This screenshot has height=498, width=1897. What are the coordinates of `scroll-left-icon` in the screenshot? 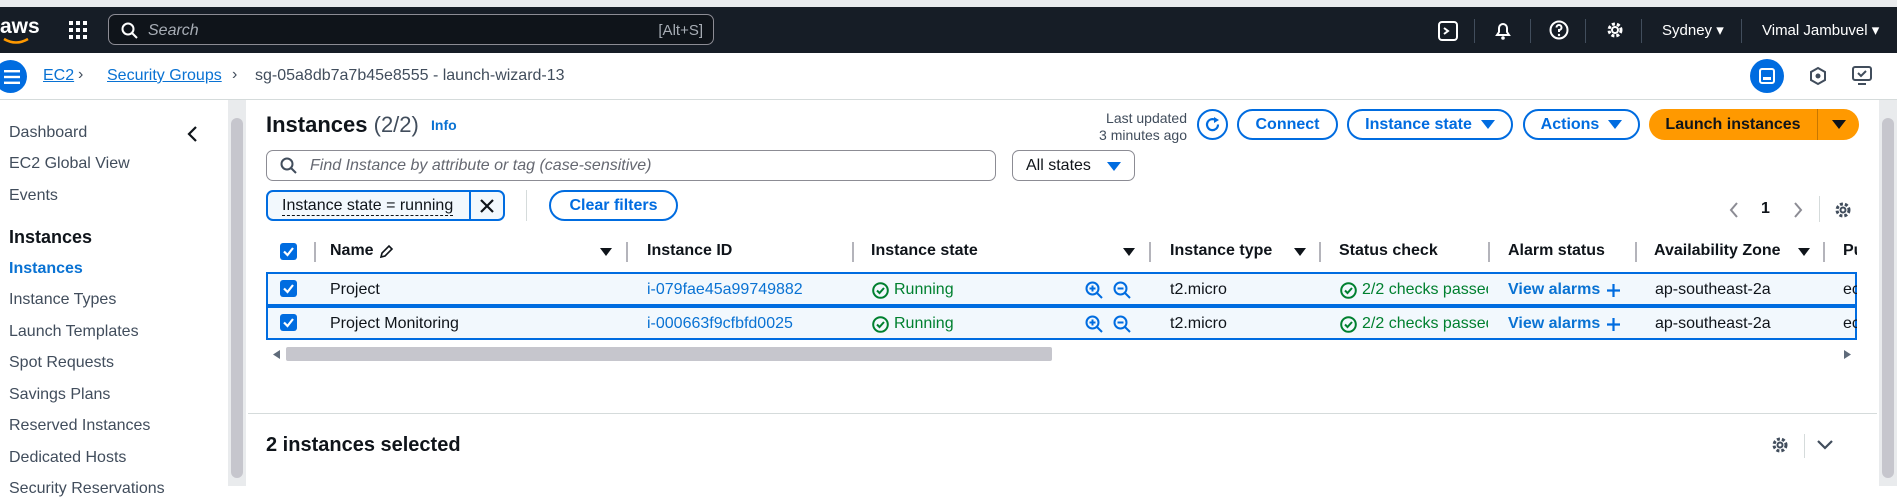 It's located at (276, 354).